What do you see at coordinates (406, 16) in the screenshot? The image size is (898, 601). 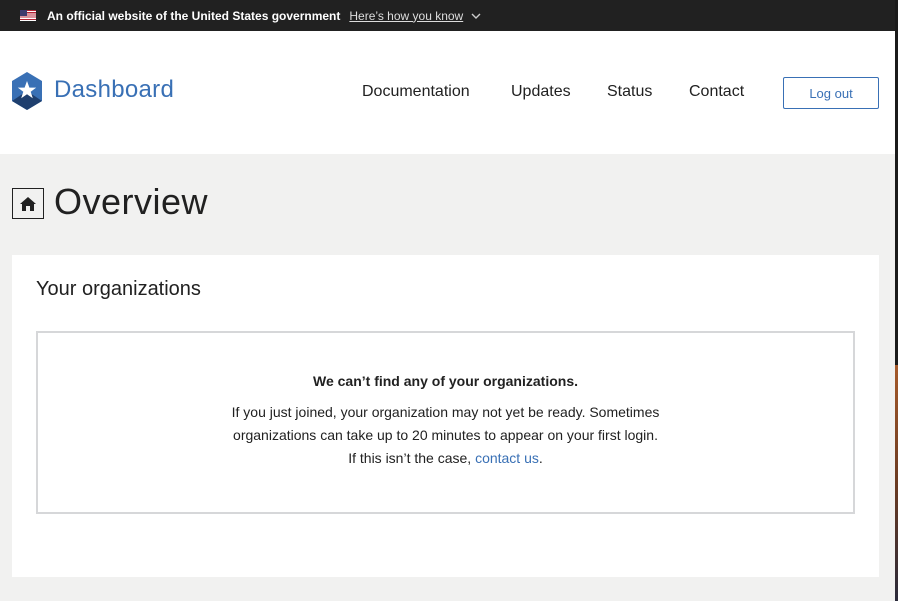 I see `heres-how-you-know-link: Here’s how you know` at bounding box center [406, 16].